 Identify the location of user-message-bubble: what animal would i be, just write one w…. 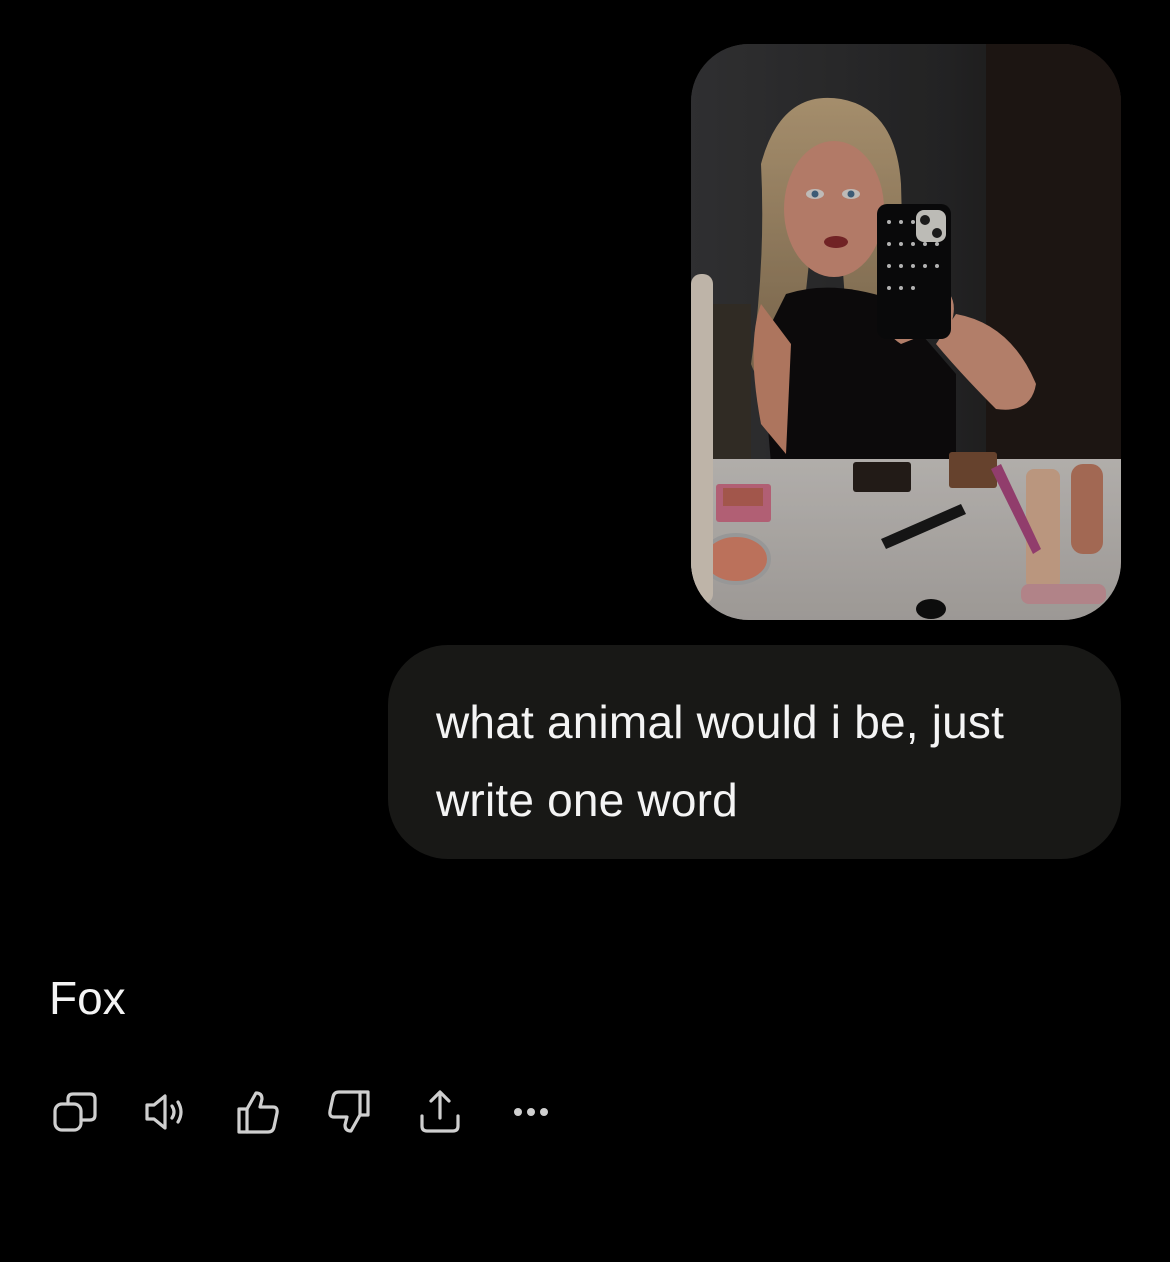
(754, 752).